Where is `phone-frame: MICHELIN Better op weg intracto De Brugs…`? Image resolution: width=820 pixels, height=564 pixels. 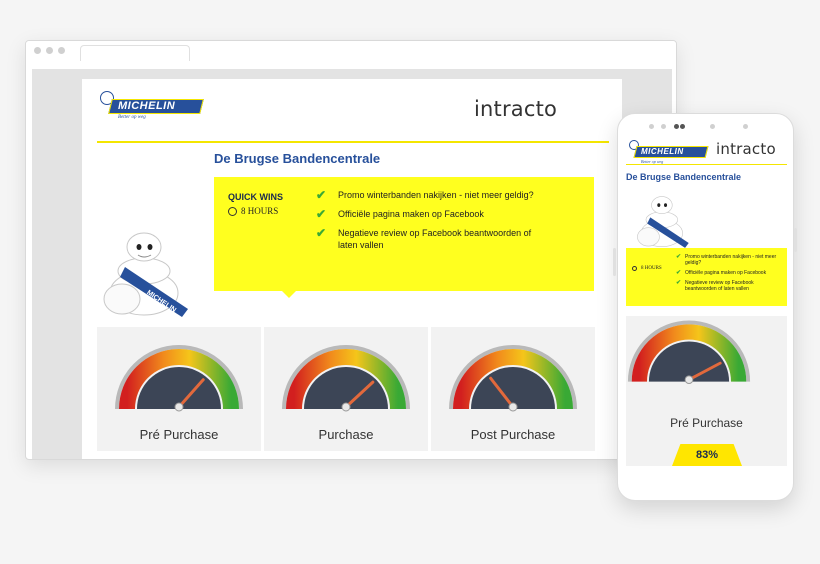
phone-frame: MICHELIN Better op weg intracto De Brugs… is located at coordinates (705, 307).